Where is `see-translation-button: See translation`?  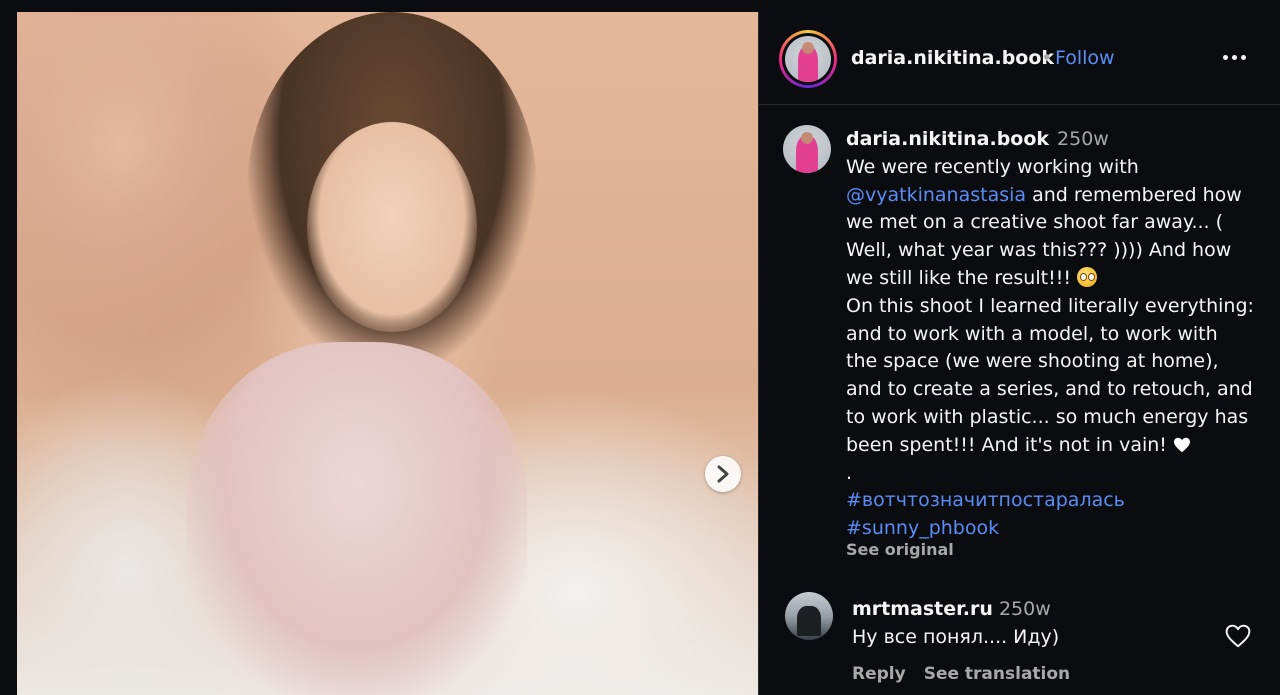 see-translation-button: See translation is located at coordinates (997, 674).